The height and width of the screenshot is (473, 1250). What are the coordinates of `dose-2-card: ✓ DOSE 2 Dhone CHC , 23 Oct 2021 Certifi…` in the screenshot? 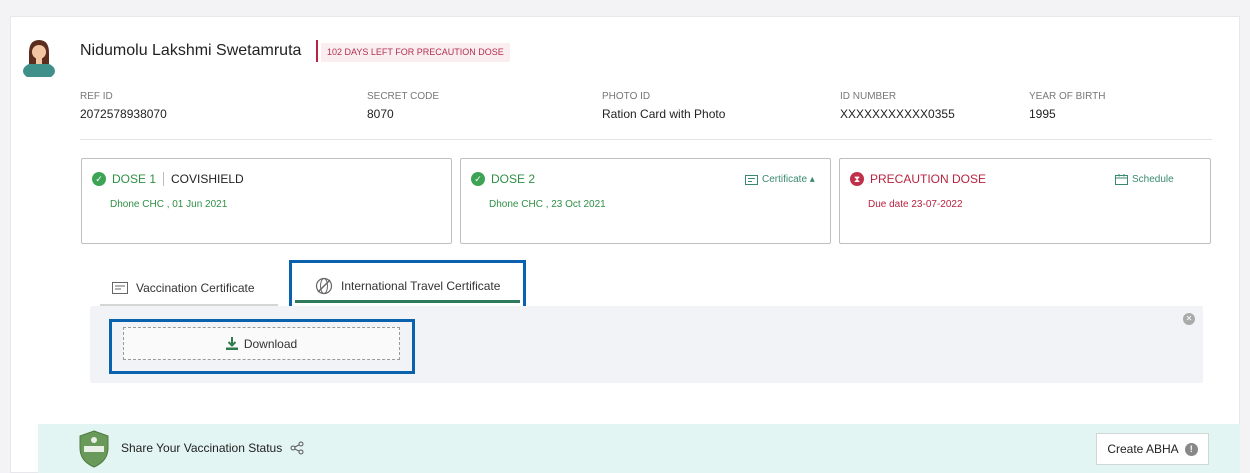 It's located at (645, 201).